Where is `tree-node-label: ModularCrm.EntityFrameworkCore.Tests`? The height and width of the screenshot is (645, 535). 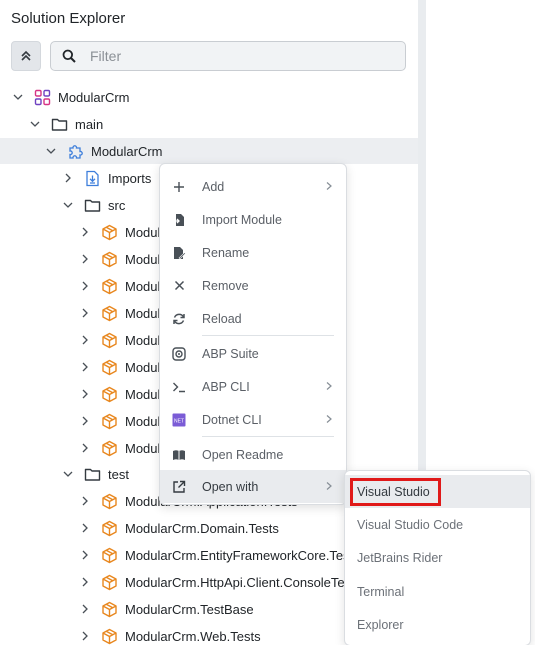
tree-node-label: ModularCrm.EntityFrameworkCore.Tests is located at coordinates (242, 555).